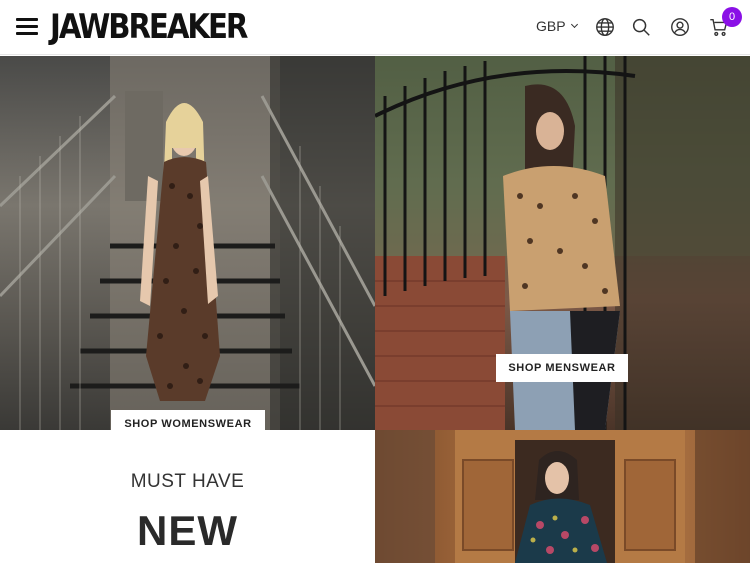  What do you see at coordinates (732, 17) in the screenshot?
I see `cart-count-badge: 0` at bounding box center [732, 17].